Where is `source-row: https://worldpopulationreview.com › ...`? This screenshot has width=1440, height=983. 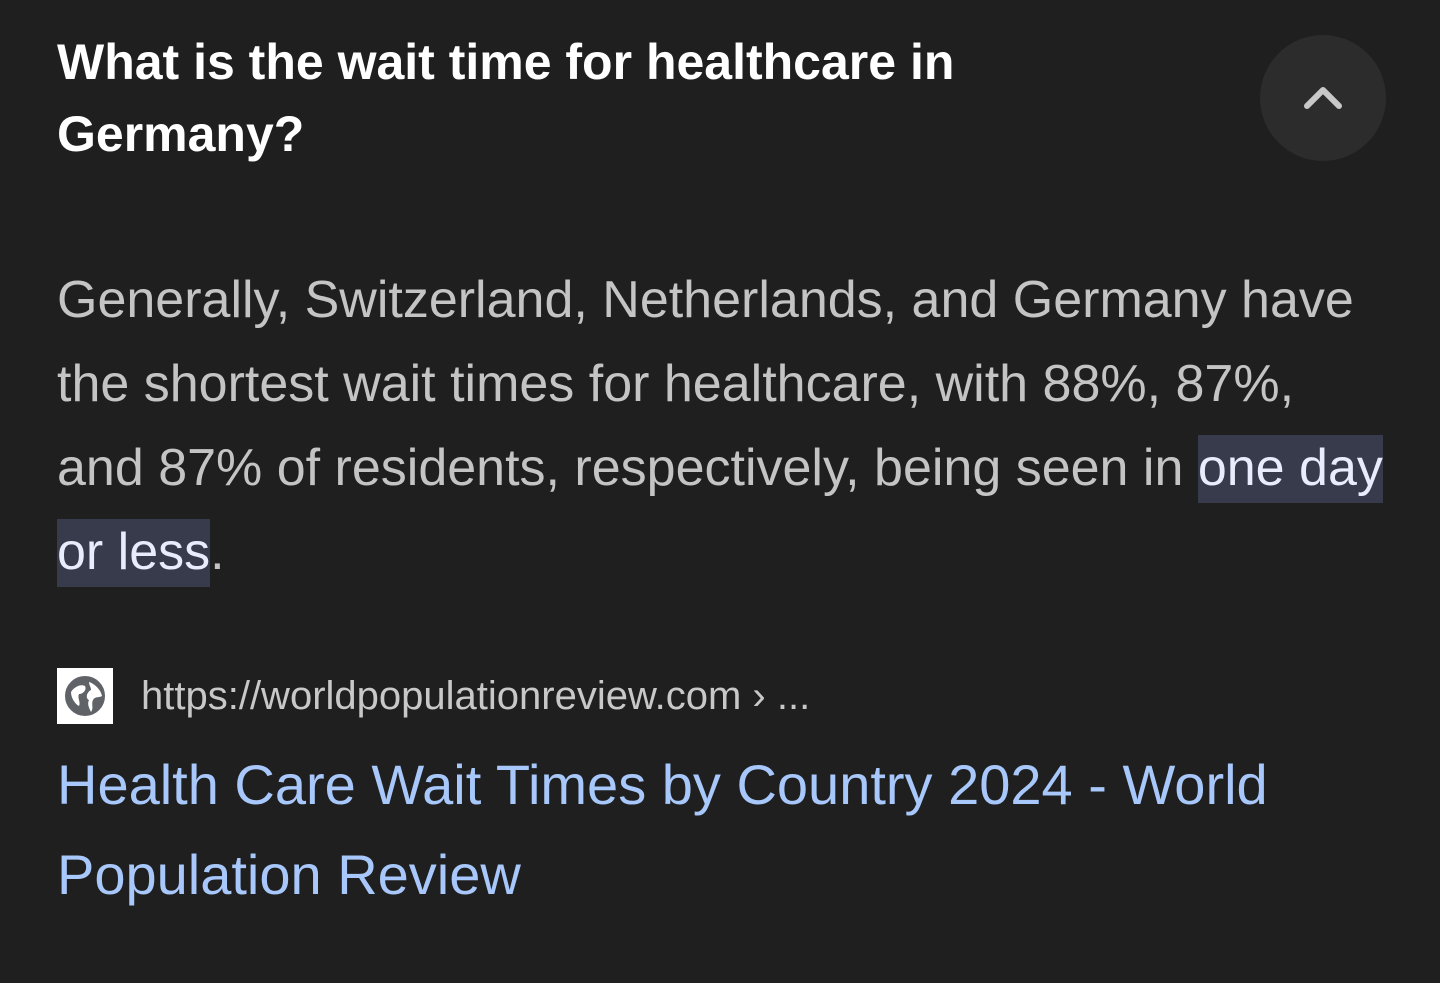
source-row: https://worldpopulationreview.com › ... is located at coordinates (433, 696).